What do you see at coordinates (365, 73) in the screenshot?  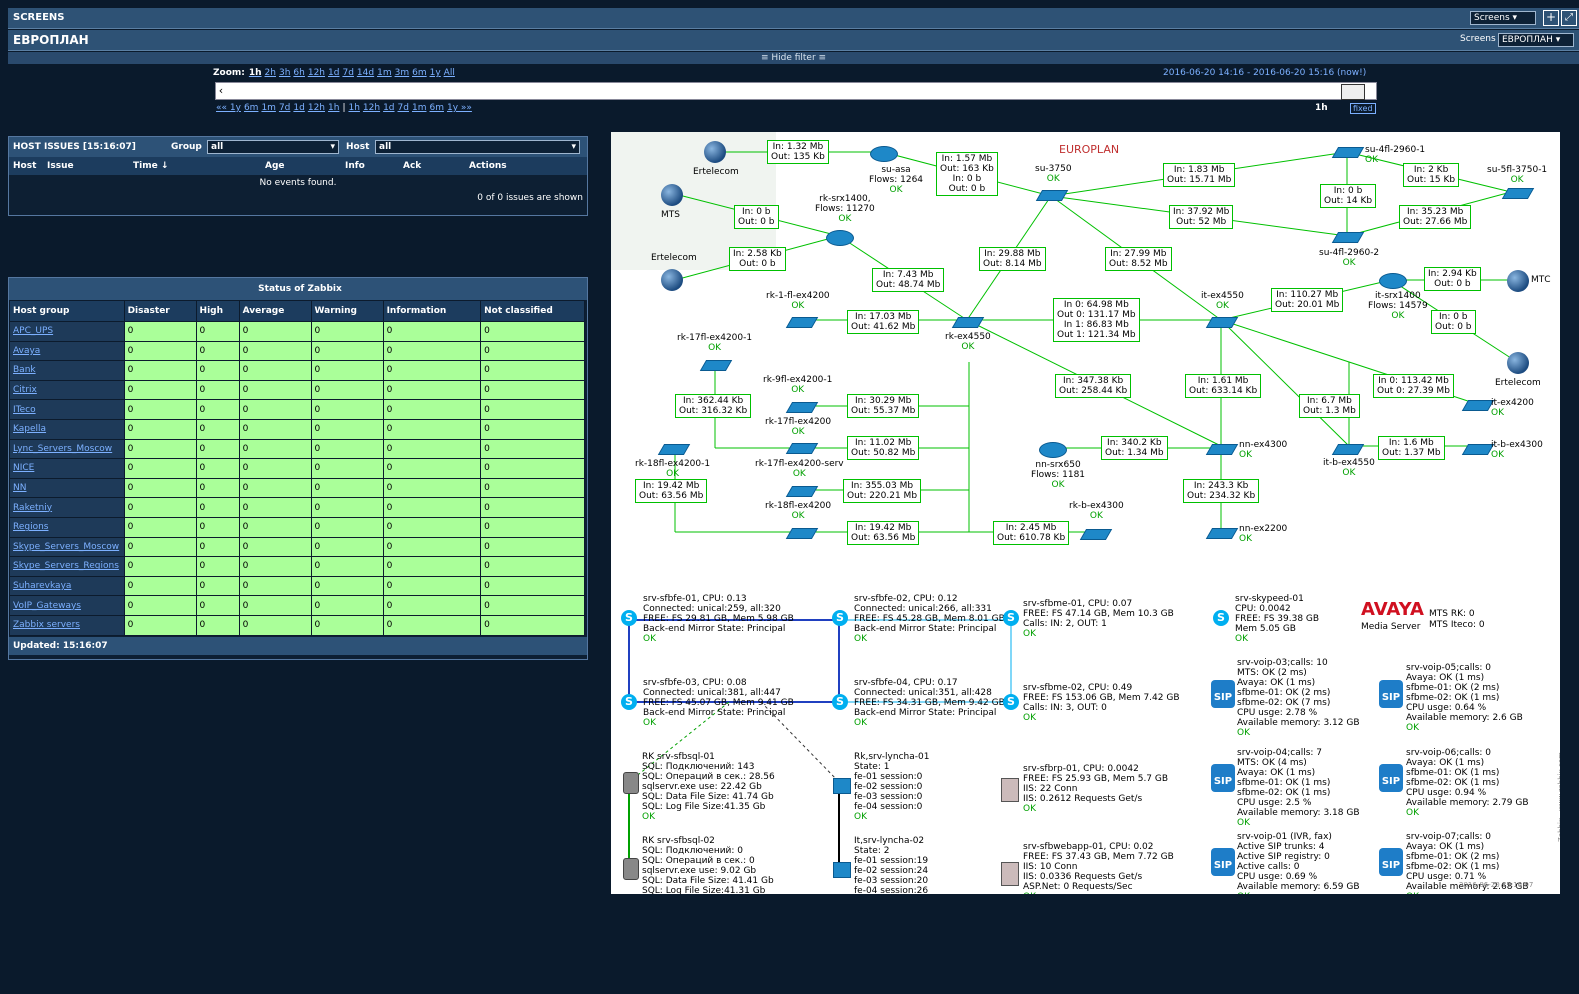 I see `zoom-option: 14d` at bounding box center [365, 73].